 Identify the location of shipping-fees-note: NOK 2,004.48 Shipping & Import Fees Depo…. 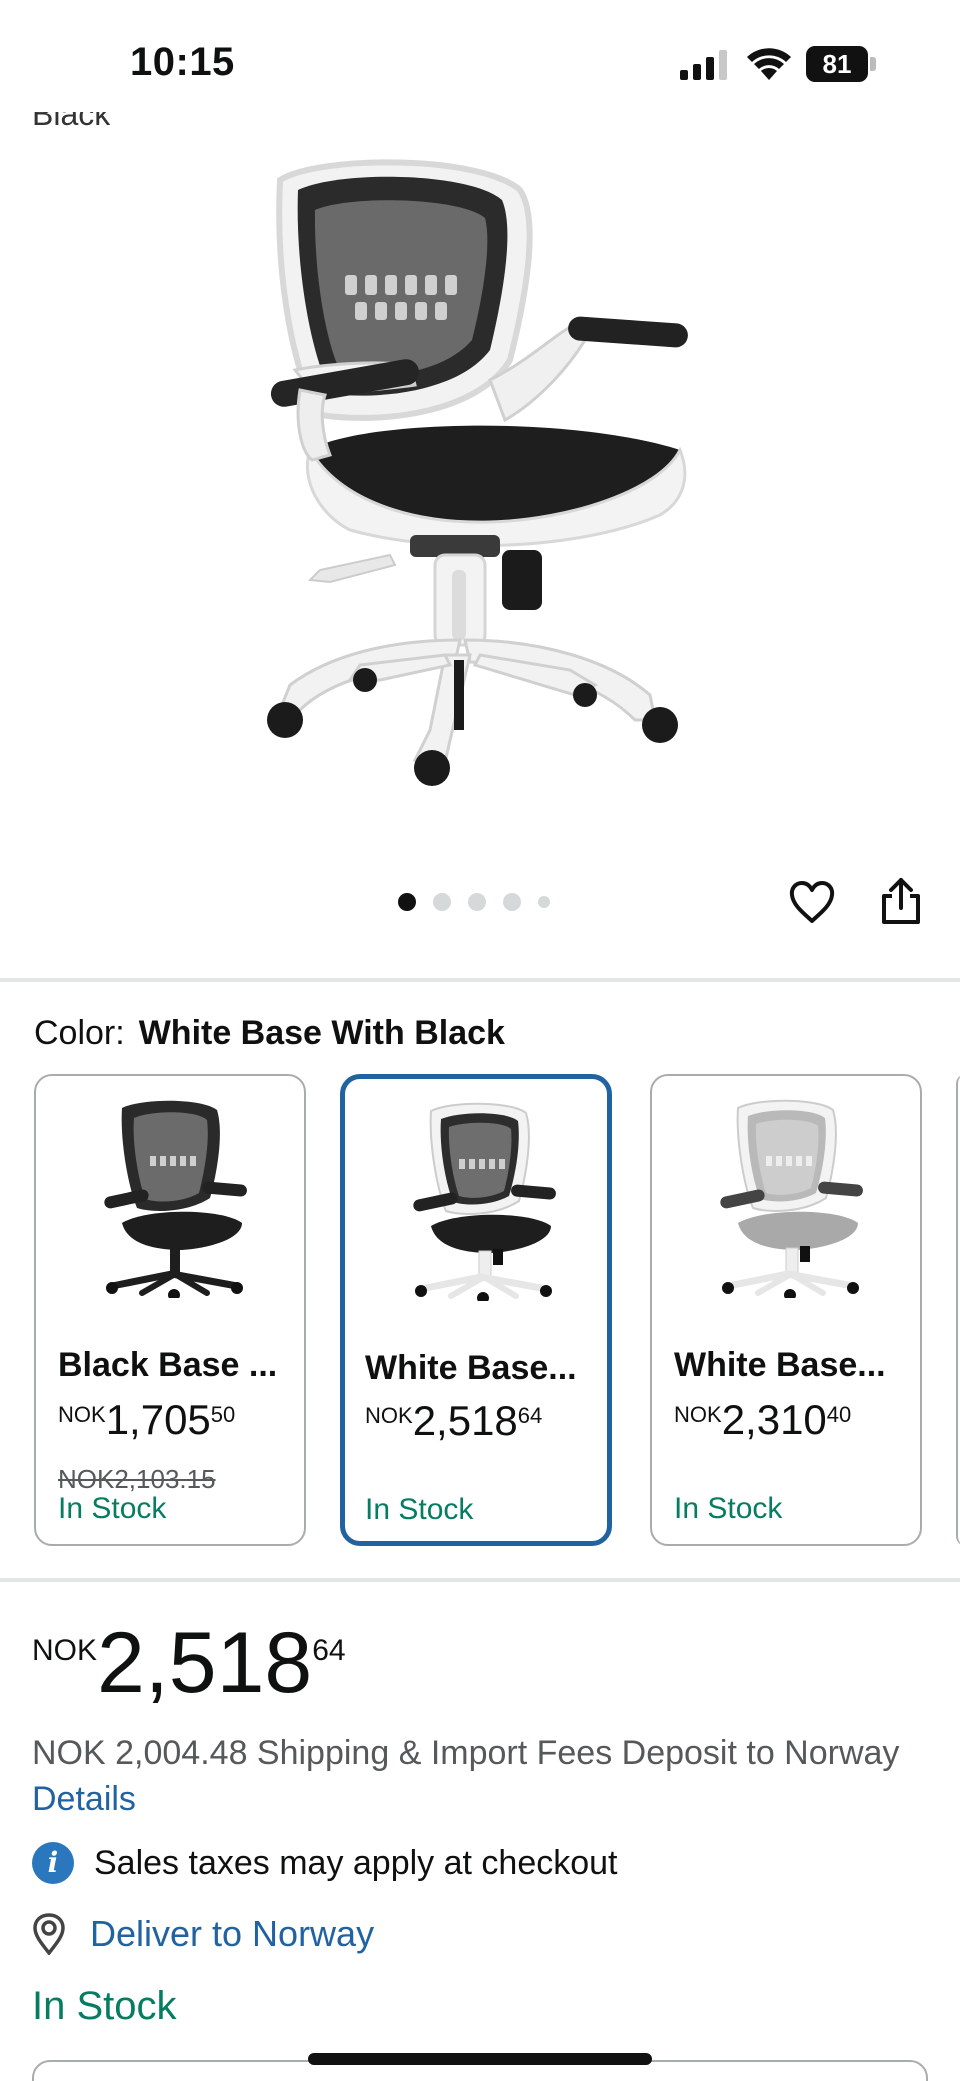
(472, 1776).